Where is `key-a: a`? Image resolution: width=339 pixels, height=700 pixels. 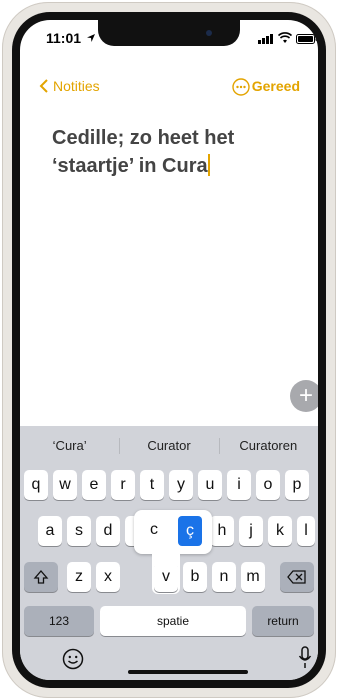 key-a: a is located at coordinates (50, 531).